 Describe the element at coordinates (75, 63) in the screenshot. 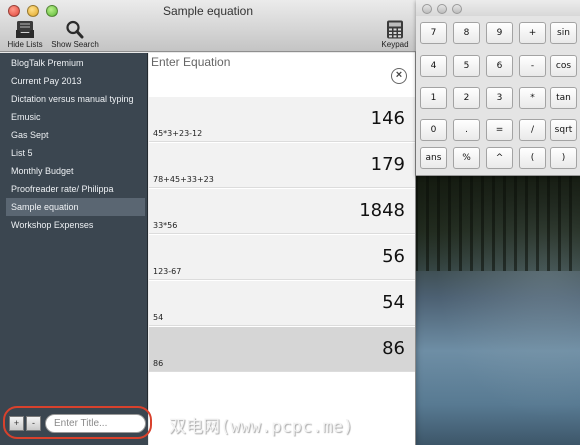

I see `sidebar-item-blogtalk-premium: BlogTalk Premium` at that location.